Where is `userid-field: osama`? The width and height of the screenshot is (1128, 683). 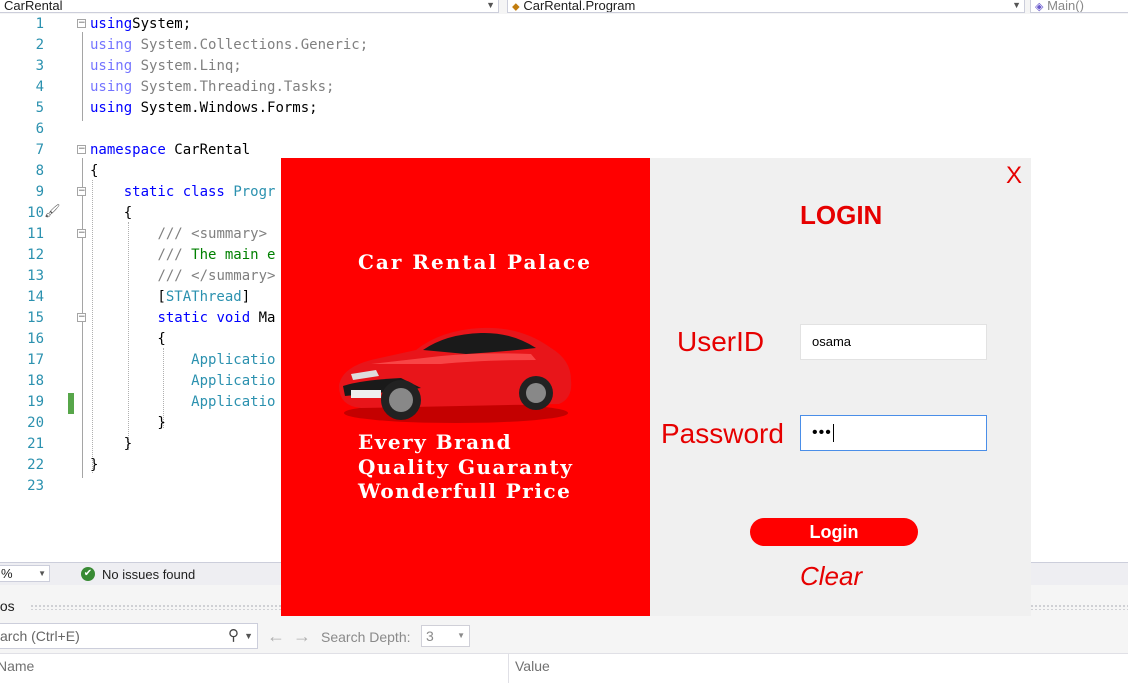 userid-field: osama is located at coordinates (893, 342).